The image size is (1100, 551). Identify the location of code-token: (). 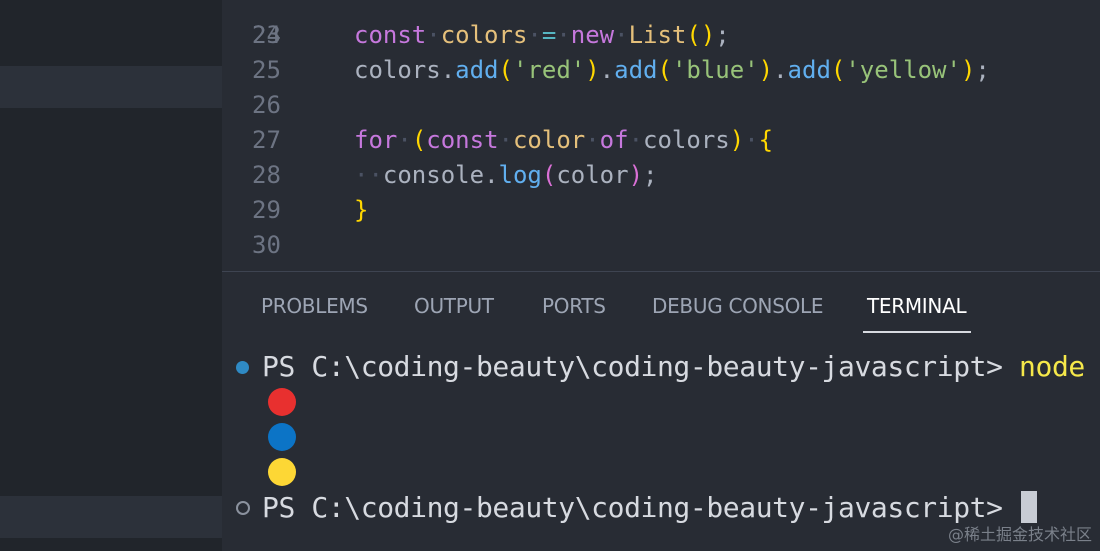
(701, 35).